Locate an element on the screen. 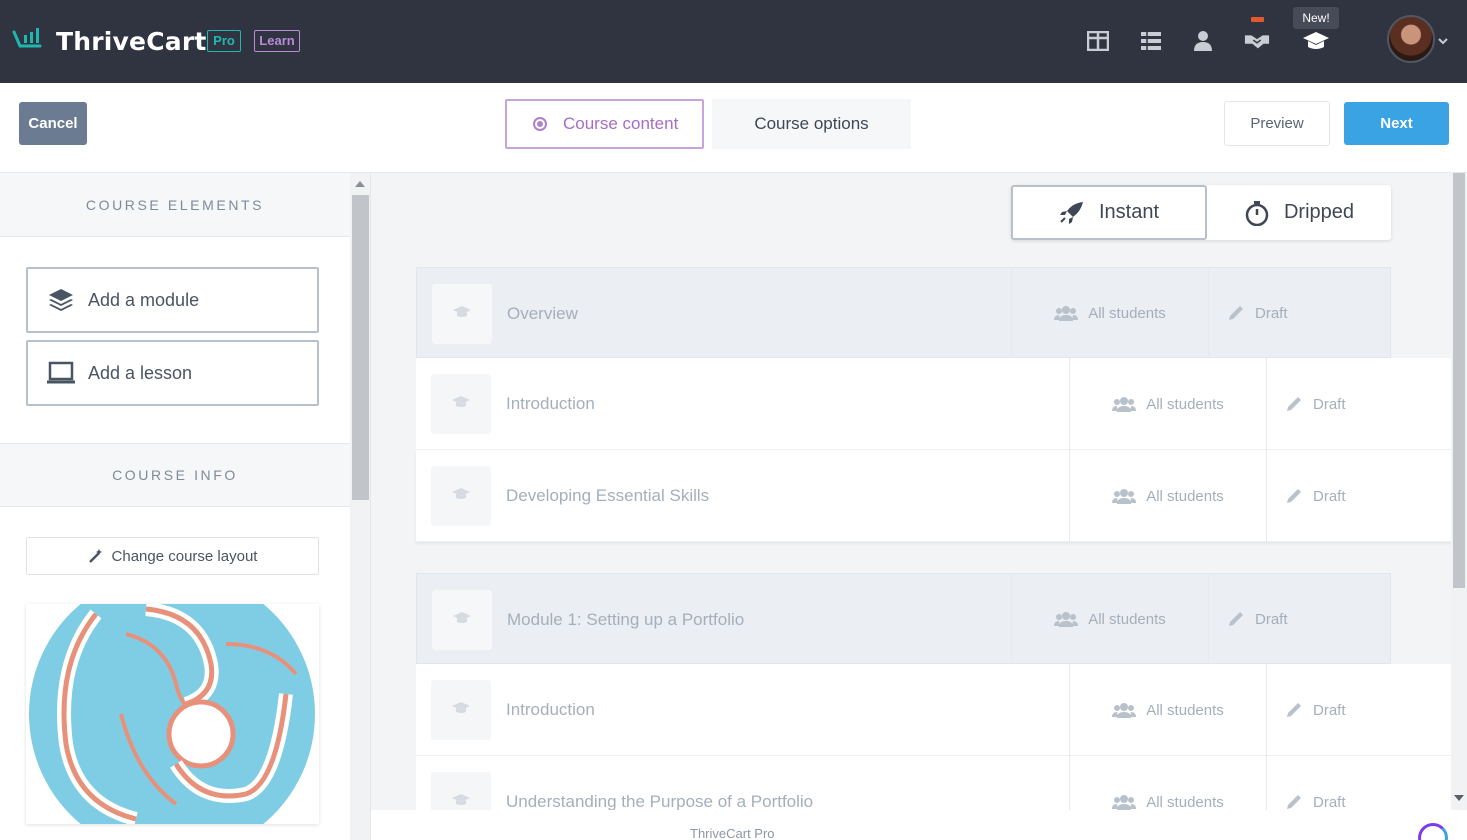 The height and width of the screenshot is (840, 1467). rocket-icon is located at coordinates (1072, 213).